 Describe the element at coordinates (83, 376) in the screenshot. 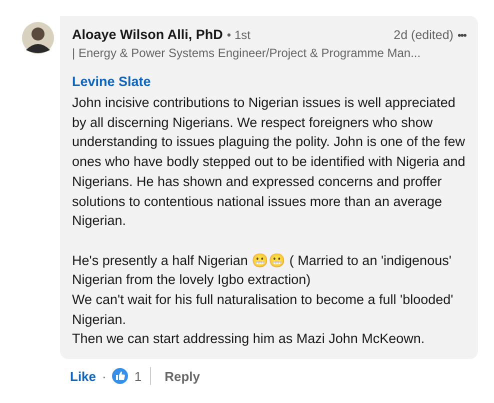

I see `like-link: Like` at that location.